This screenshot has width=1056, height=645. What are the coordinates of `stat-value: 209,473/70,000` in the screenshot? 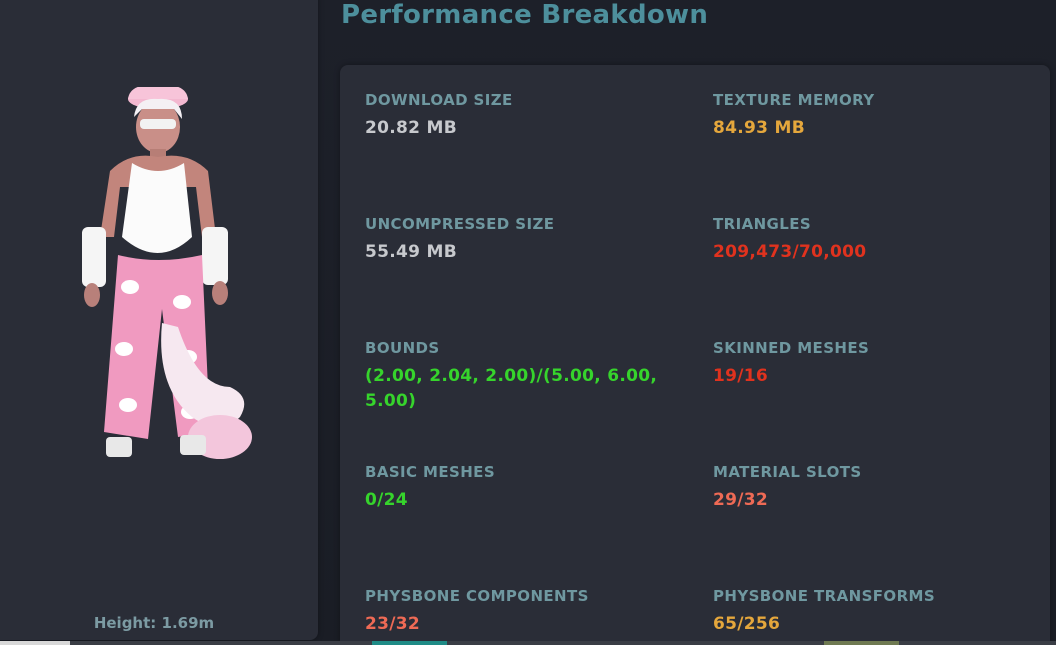 It's located at (790, 252).